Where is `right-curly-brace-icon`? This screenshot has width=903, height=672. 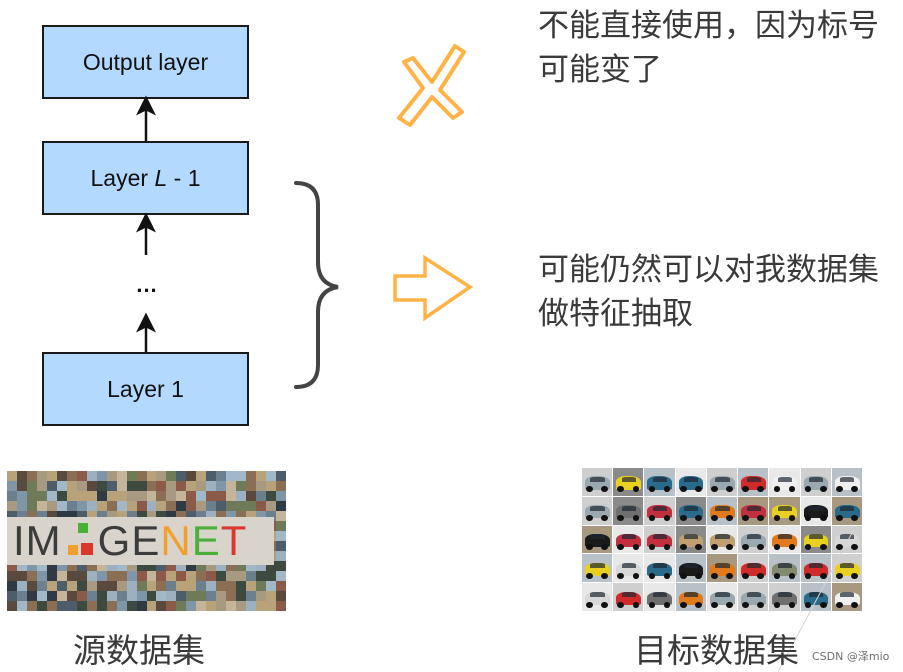
right-curly-brace-icon is located at coordinates (316, 285).